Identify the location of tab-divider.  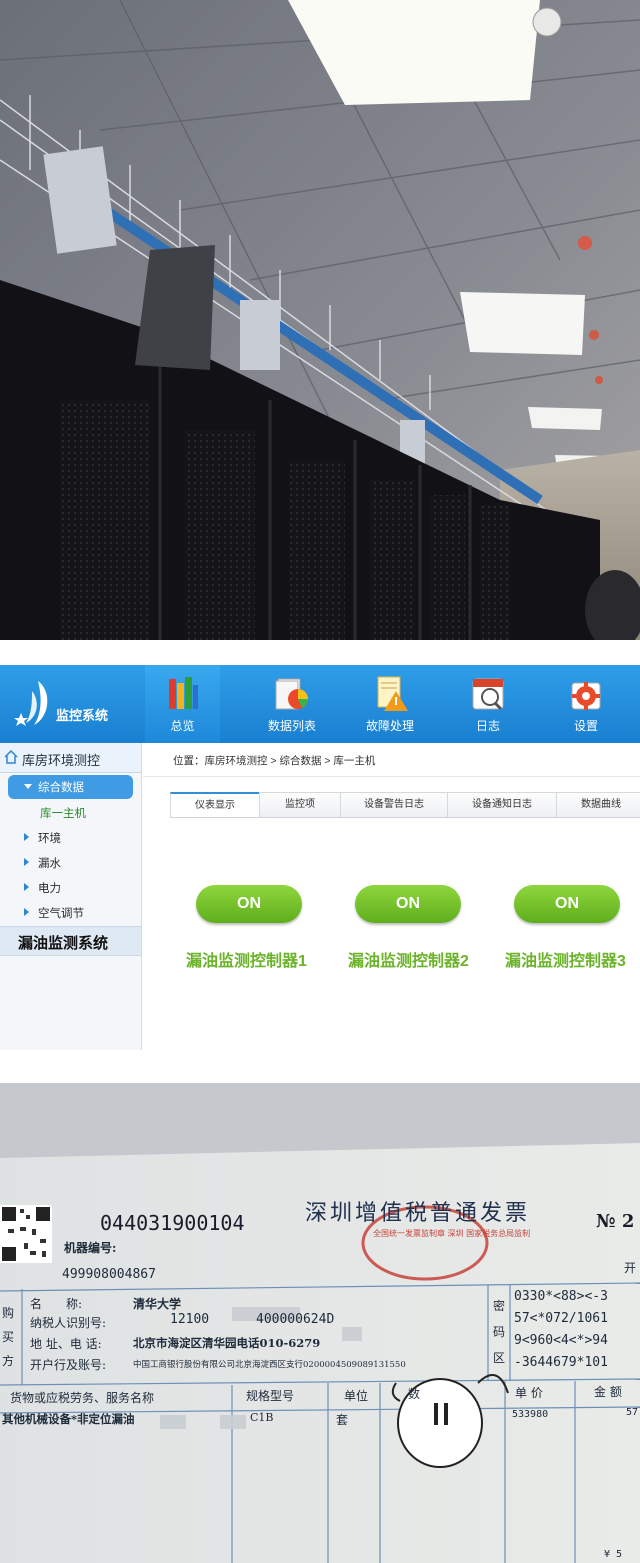
(405, 817).